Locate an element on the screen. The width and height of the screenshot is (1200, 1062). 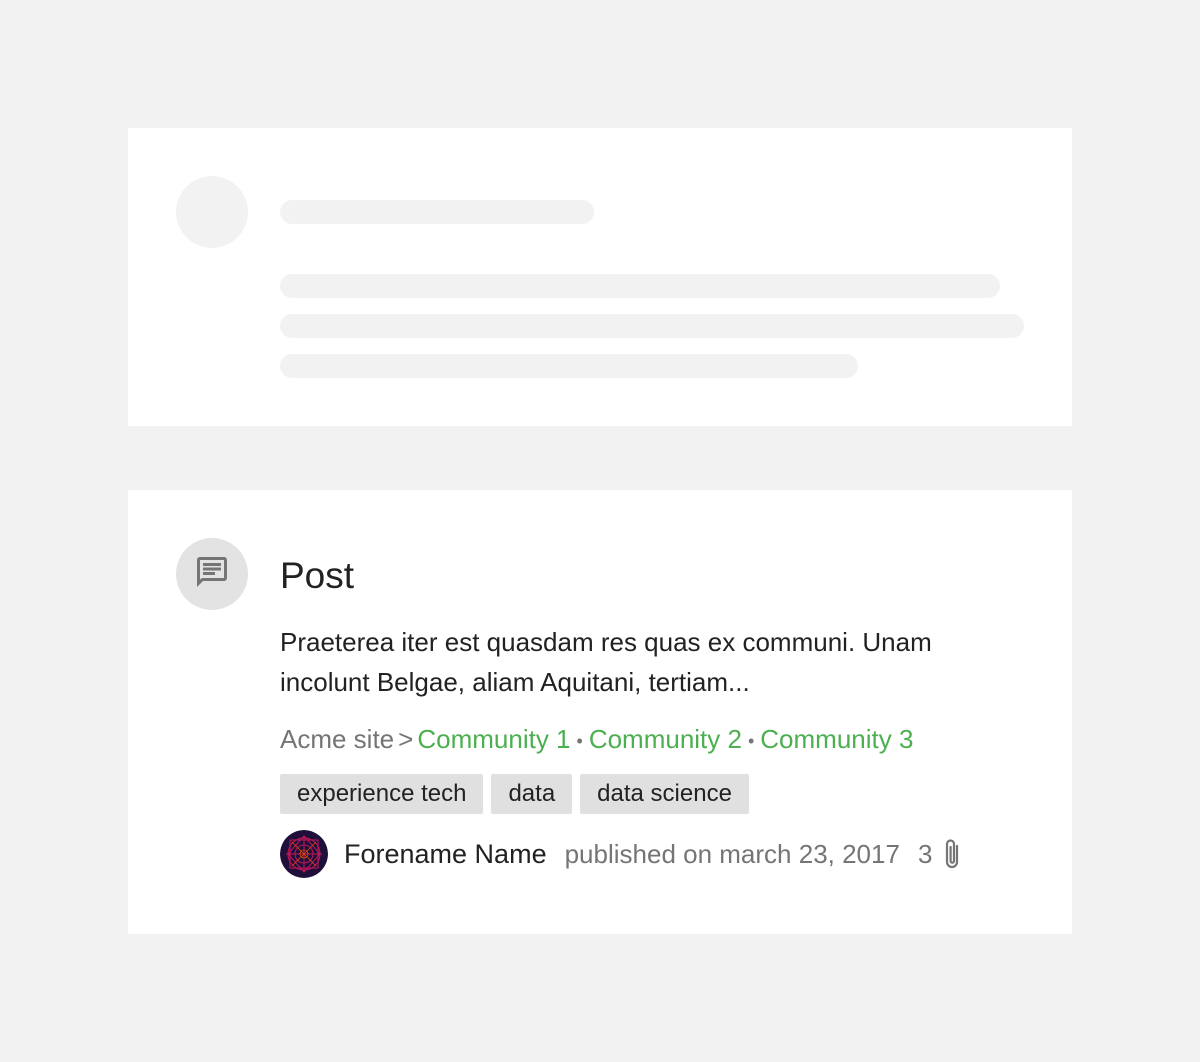
author-avatar is located at coordinates (304, 854).